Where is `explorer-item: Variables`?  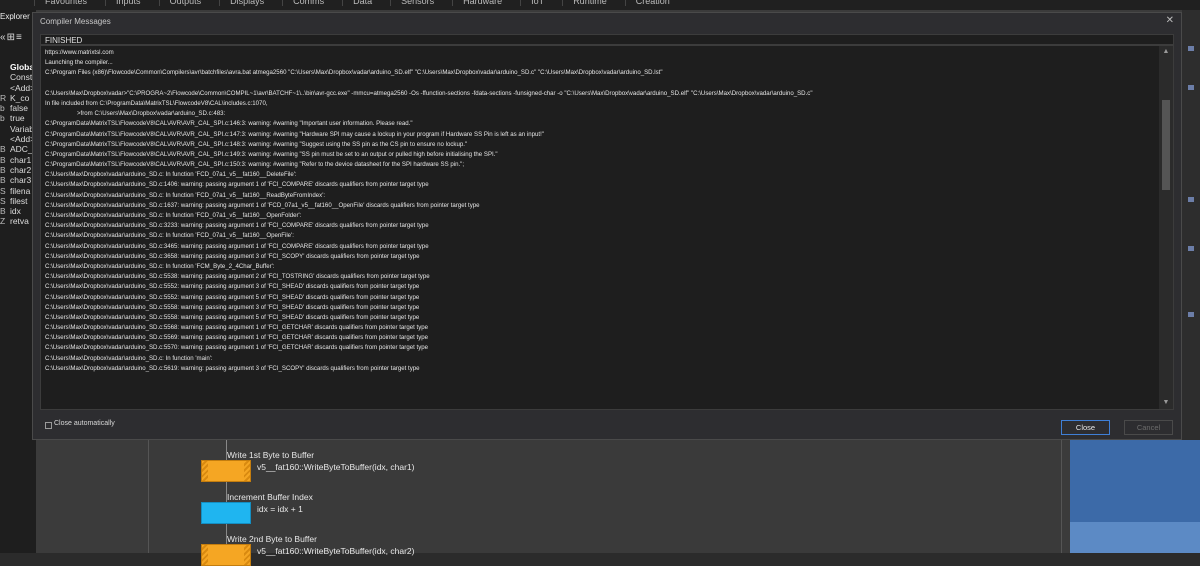
explorer-item: Variables is located at coordinates (18, 129).